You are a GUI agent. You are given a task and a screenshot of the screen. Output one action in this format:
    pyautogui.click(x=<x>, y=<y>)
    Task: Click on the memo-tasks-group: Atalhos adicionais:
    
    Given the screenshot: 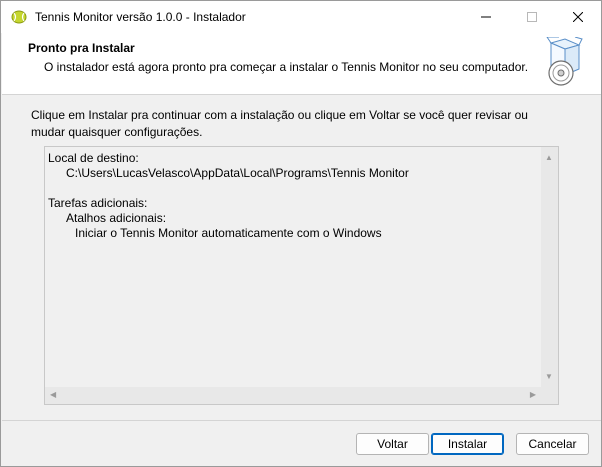 What is the action you would take?
    pyautogui.click(x=116, y=218)
    